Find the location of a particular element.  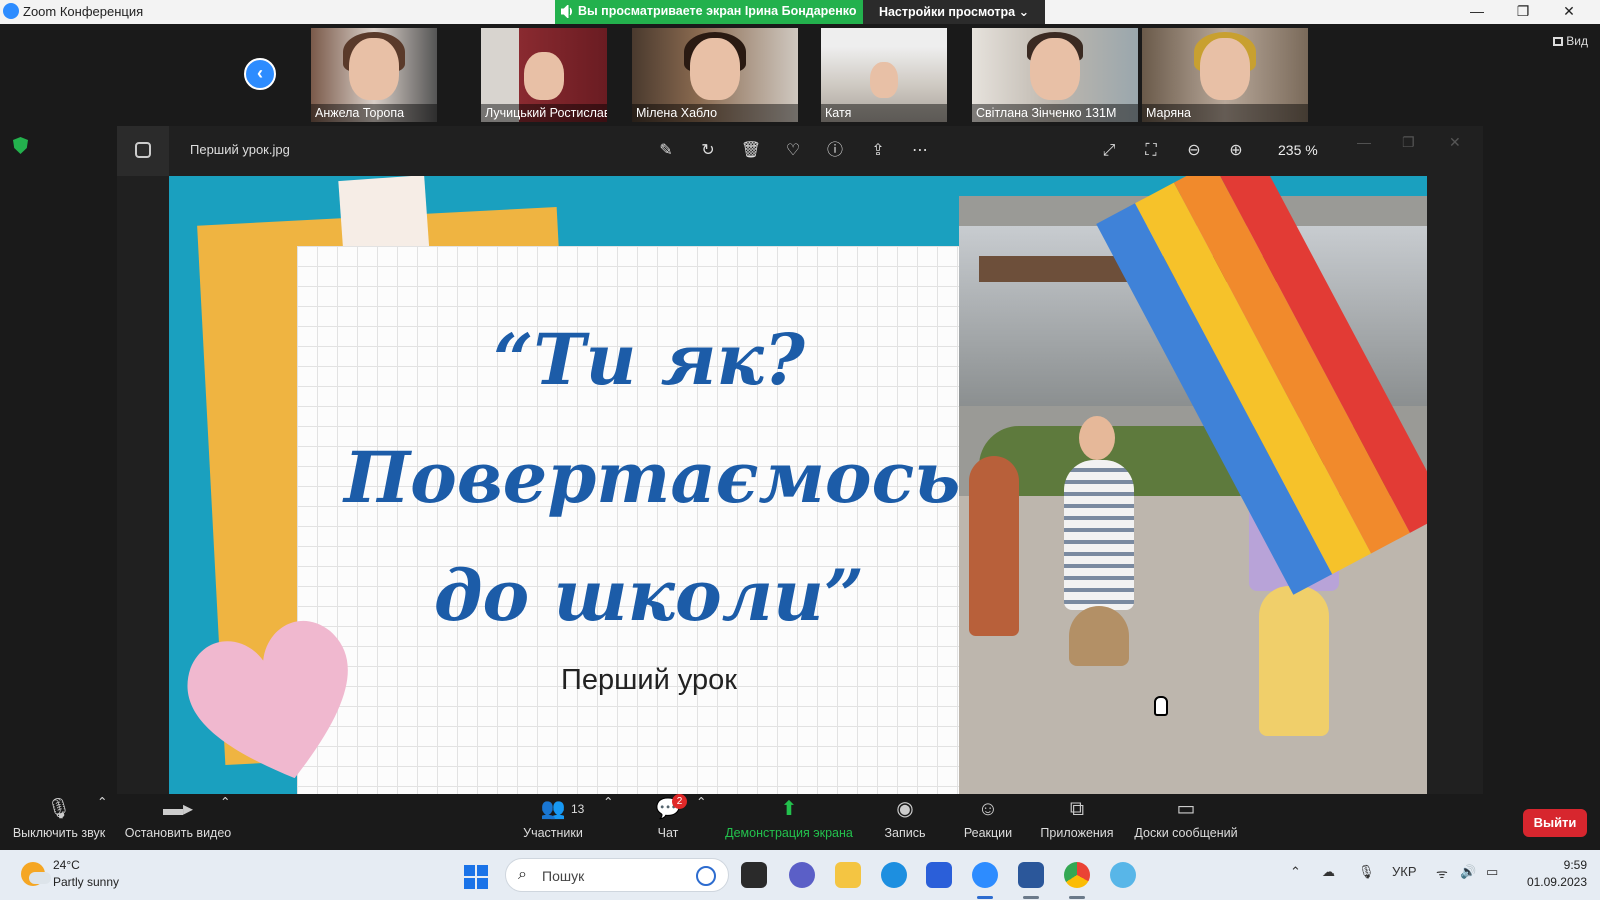

screen-share-banner: Вы просматриваете экран Ірина Бондаренко is located at coordinates (709, 12).